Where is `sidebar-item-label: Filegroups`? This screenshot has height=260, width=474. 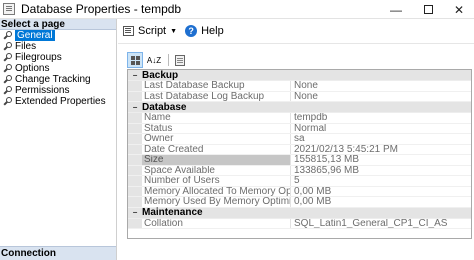
sidebar-item-label: Filegroups is located at coordinates (38, 57).